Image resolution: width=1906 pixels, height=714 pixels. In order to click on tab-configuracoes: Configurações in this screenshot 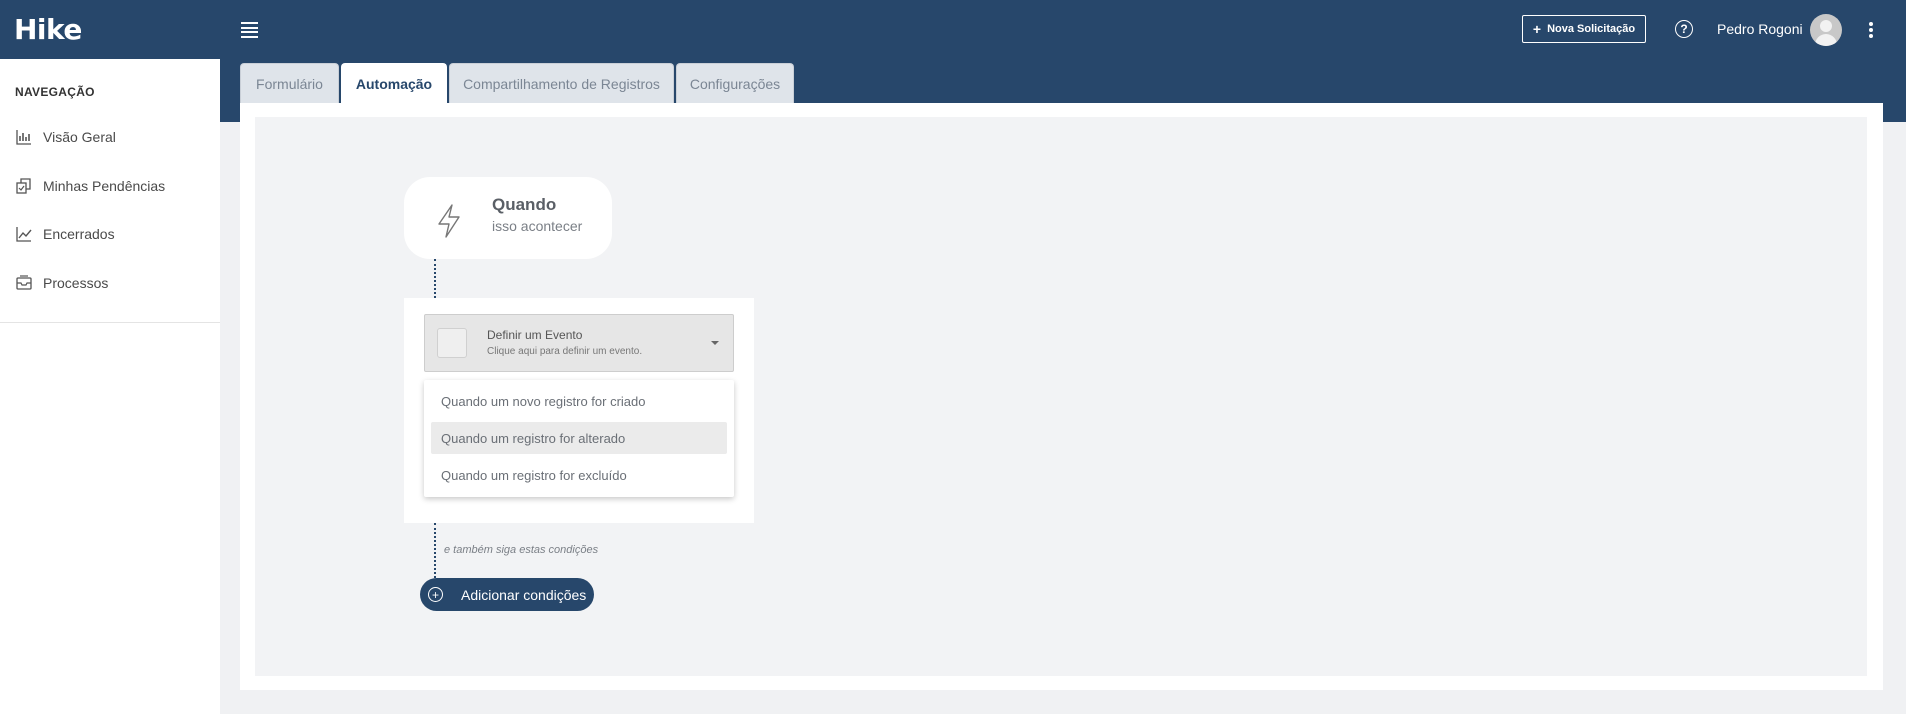, I will do `click(735, 83)`.